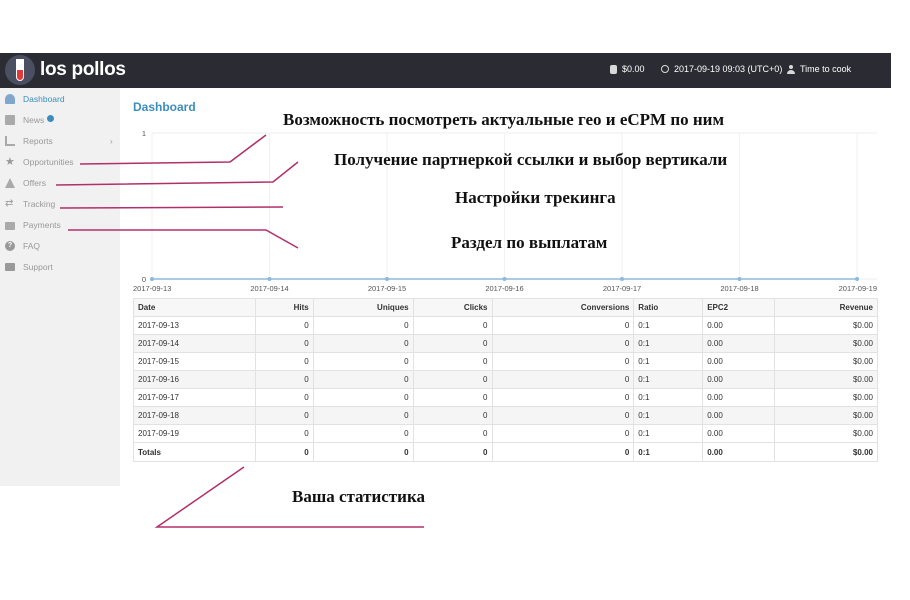 This screenshot has width=910, height=600. I want to click on annotation-statistics: Ваша статистика, so click(358, 496).